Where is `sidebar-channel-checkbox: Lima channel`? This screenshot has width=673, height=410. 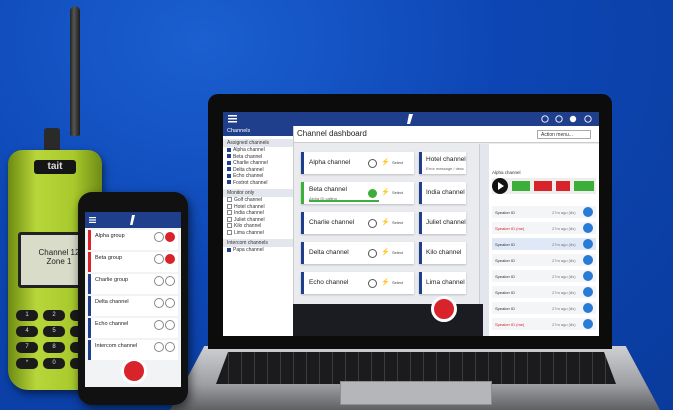
sidebar-channel-checkbox: Lima channel is located at coordinates (258, 233).